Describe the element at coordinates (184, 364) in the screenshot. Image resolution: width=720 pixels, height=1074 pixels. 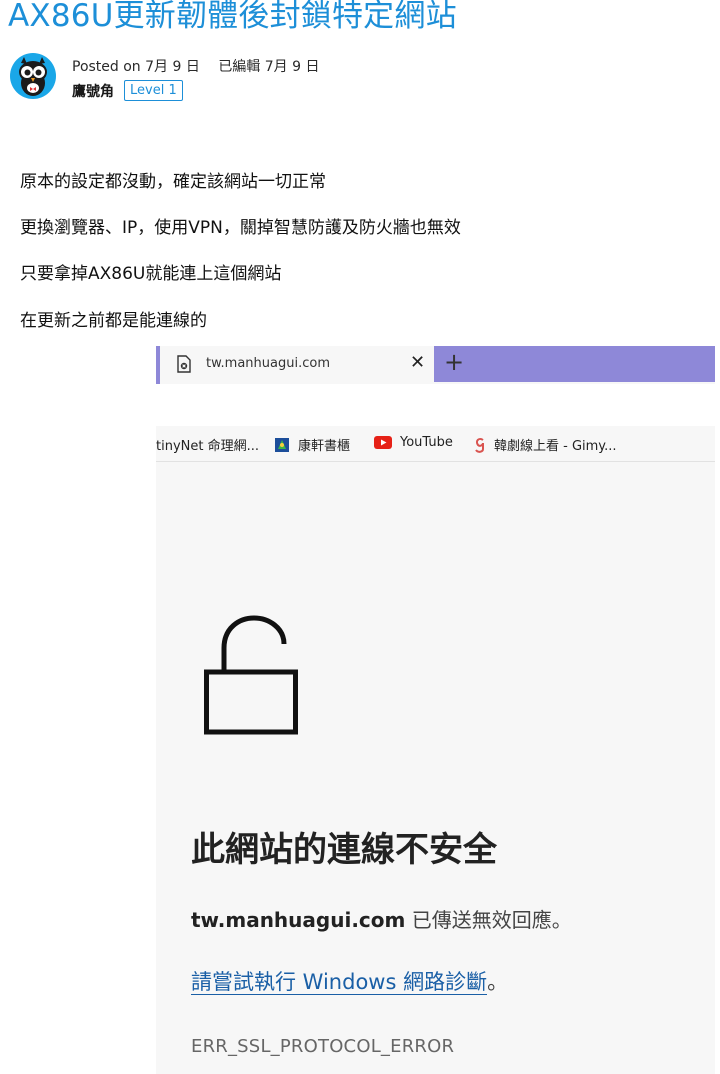
I see `page-error-icon` at that location.